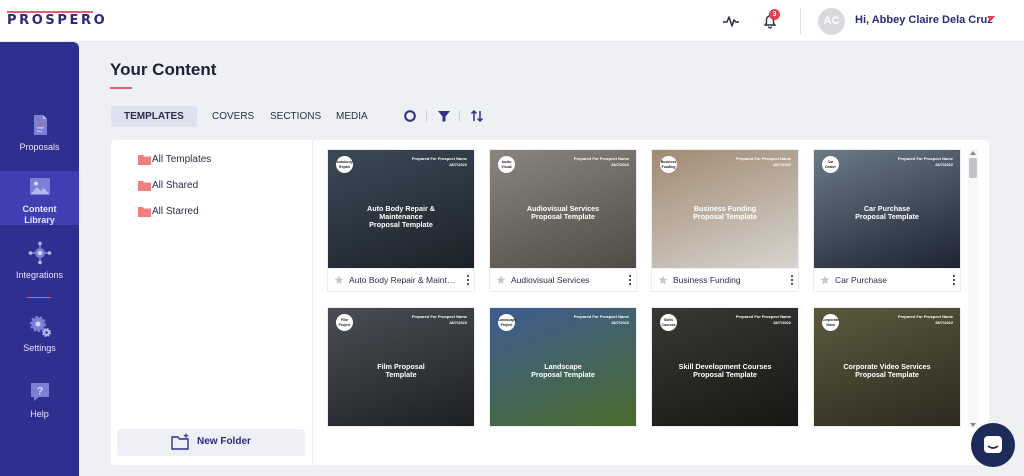 This screenshot has height=476, width=1024. I want to click on scroll-up-arrow, so click(973, 153).